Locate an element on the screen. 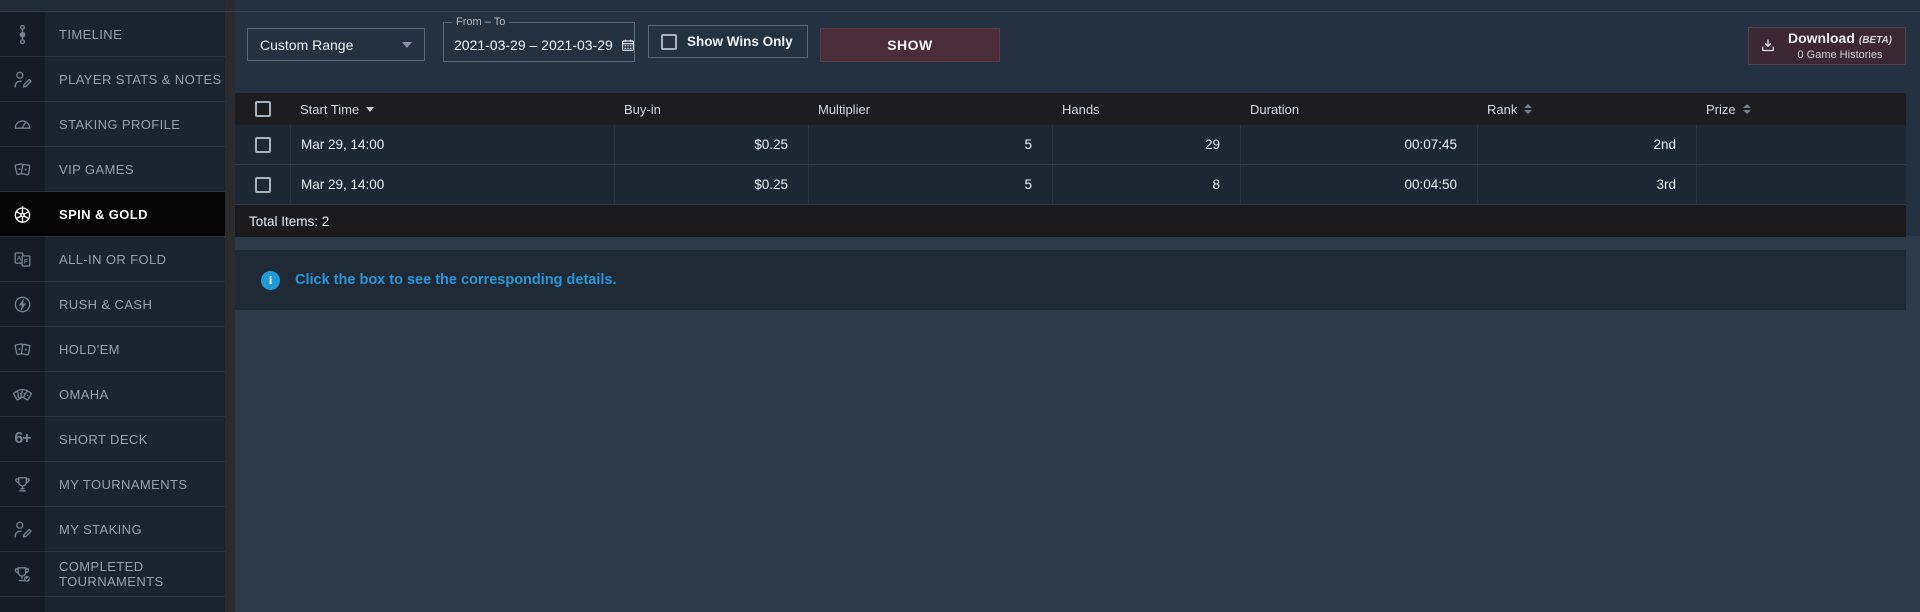  sidebar-item-short-deck: 6+ SHORT DECK is located at coordinates (112, 439).